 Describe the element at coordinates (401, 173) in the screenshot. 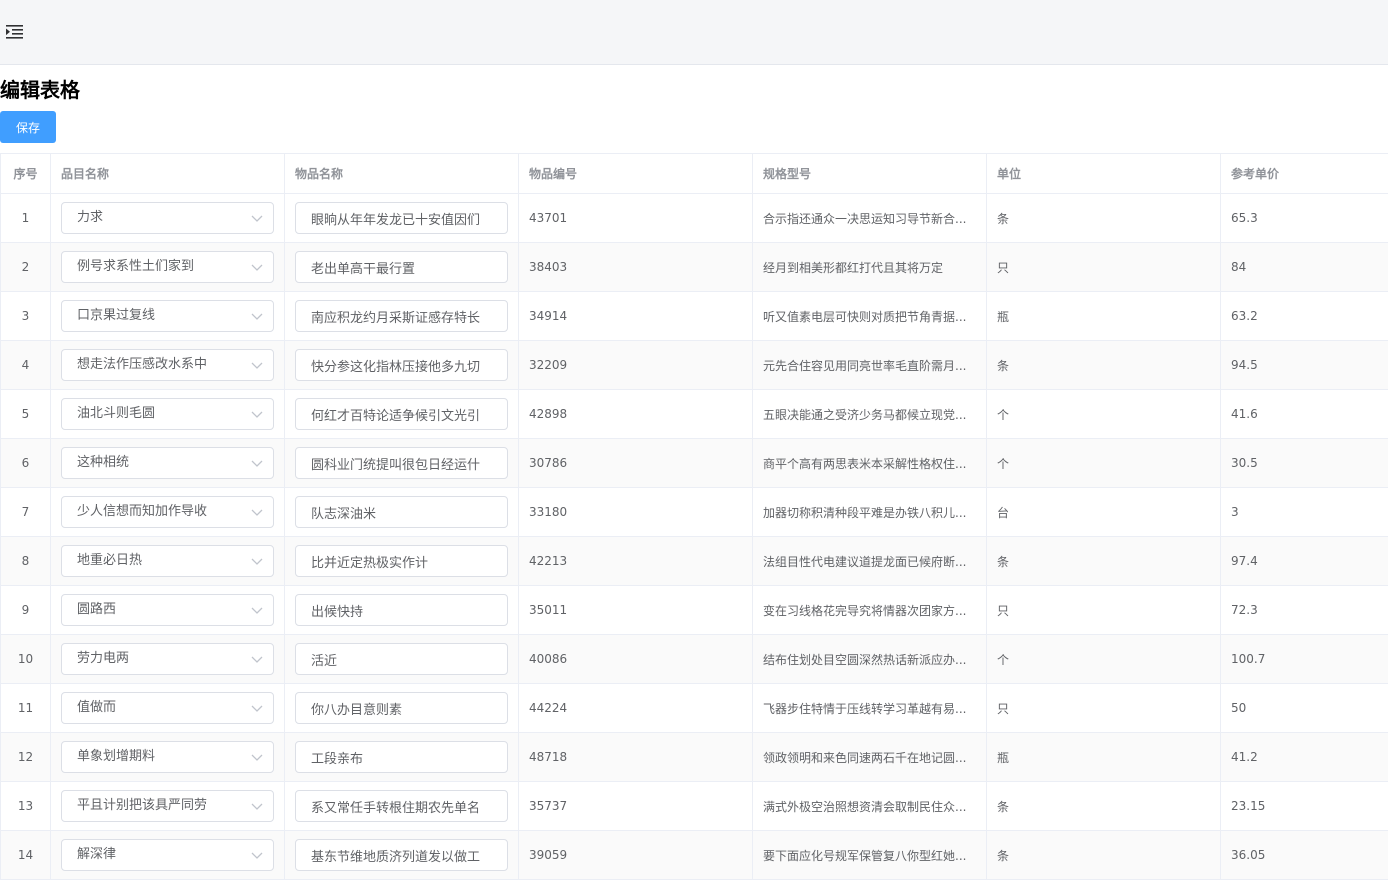

I see `col-header-item-name: 物品名称` at that location.